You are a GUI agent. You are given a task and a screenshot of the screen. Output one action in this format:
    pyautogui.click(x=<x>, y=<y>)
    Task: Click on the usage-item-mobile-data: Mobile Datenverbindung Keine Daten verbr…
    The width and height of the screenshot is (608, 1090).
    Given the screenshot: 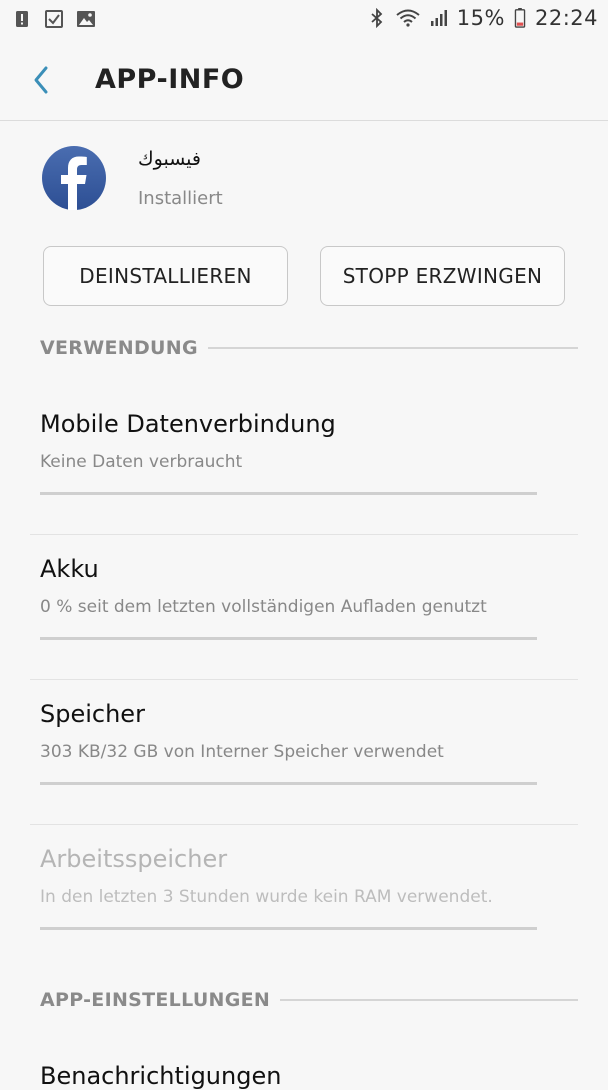 What is the action you would take?
    pyautogui.click(x=304, y=462)
    